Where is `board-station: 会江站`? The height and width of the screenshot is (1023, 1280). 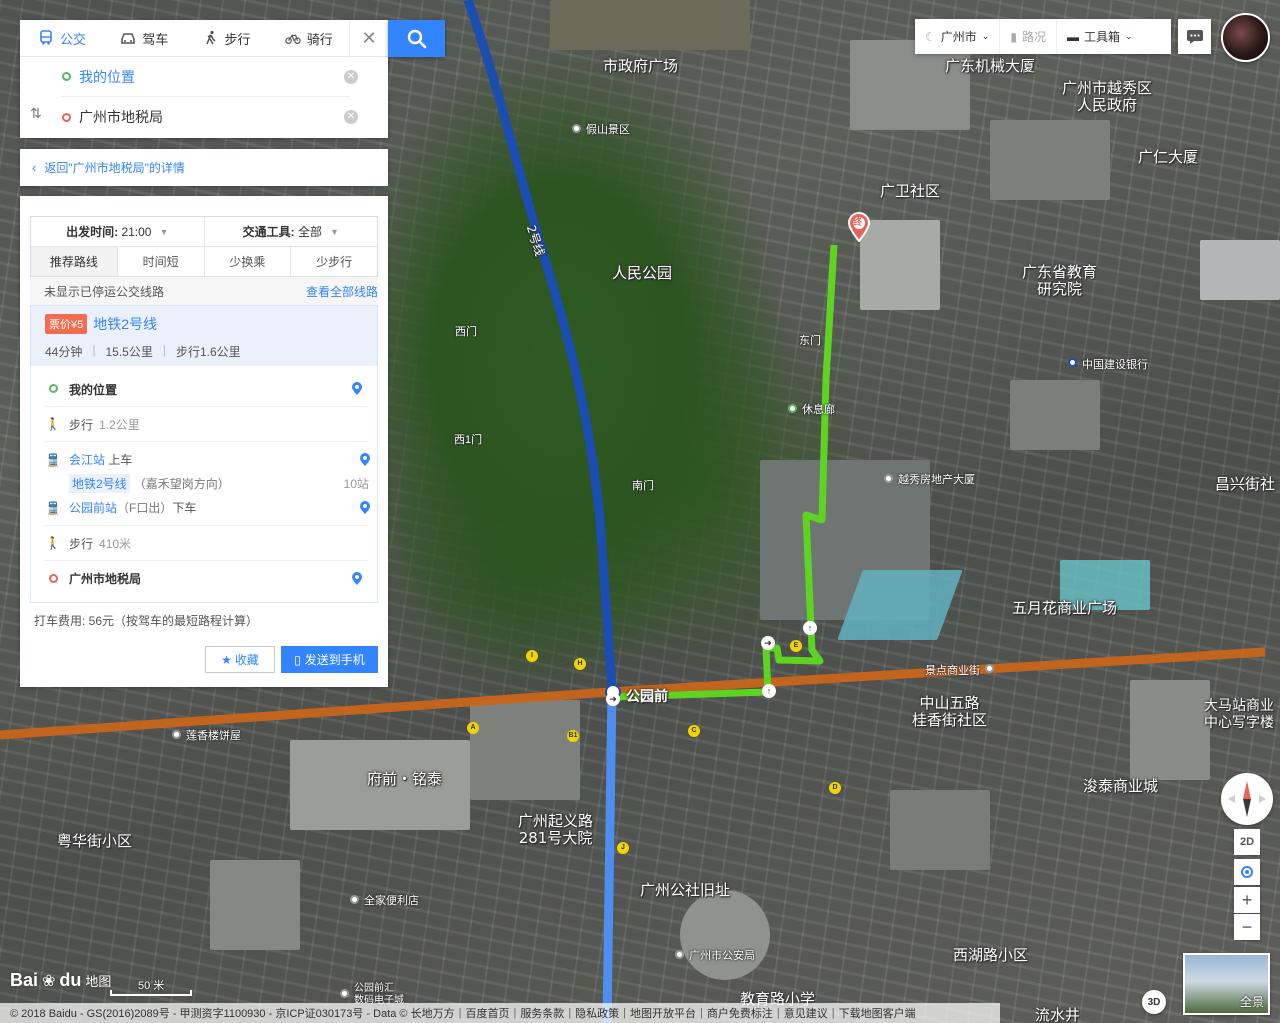
board-station: 会江站 is located at coordinates (87, 459).